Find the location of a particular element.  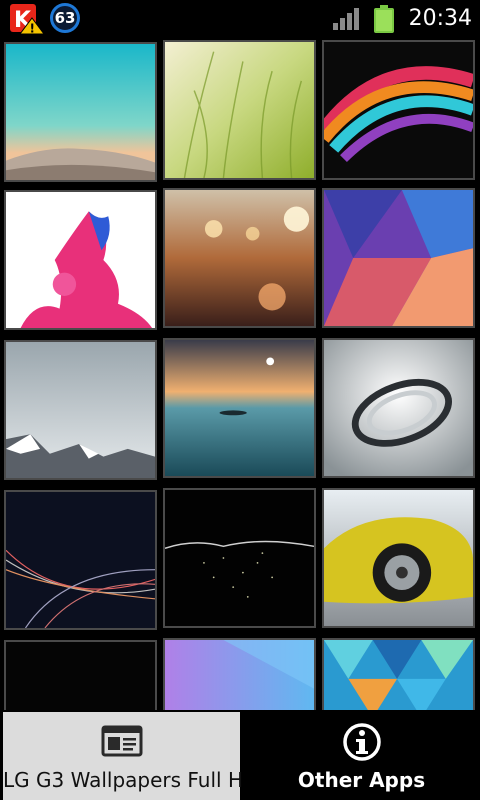

info-icon is located at coordinates (361, 742).